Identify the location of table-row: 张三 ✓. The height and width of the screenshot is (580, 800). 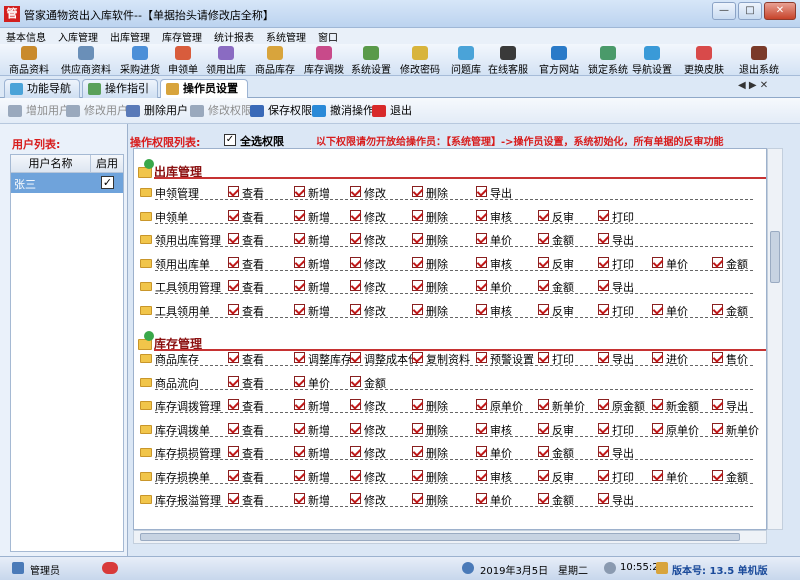
(67, 183).